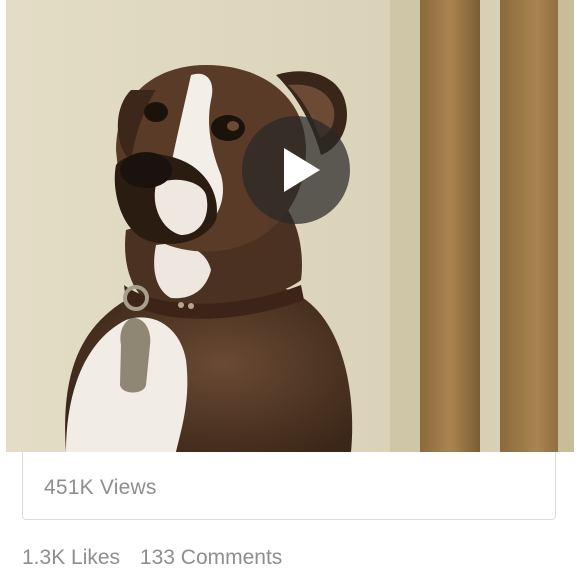 The image size is (580, 580). Describe the element at coordinates (302, 170) in the screenshot. I see `play-icon` at that location.